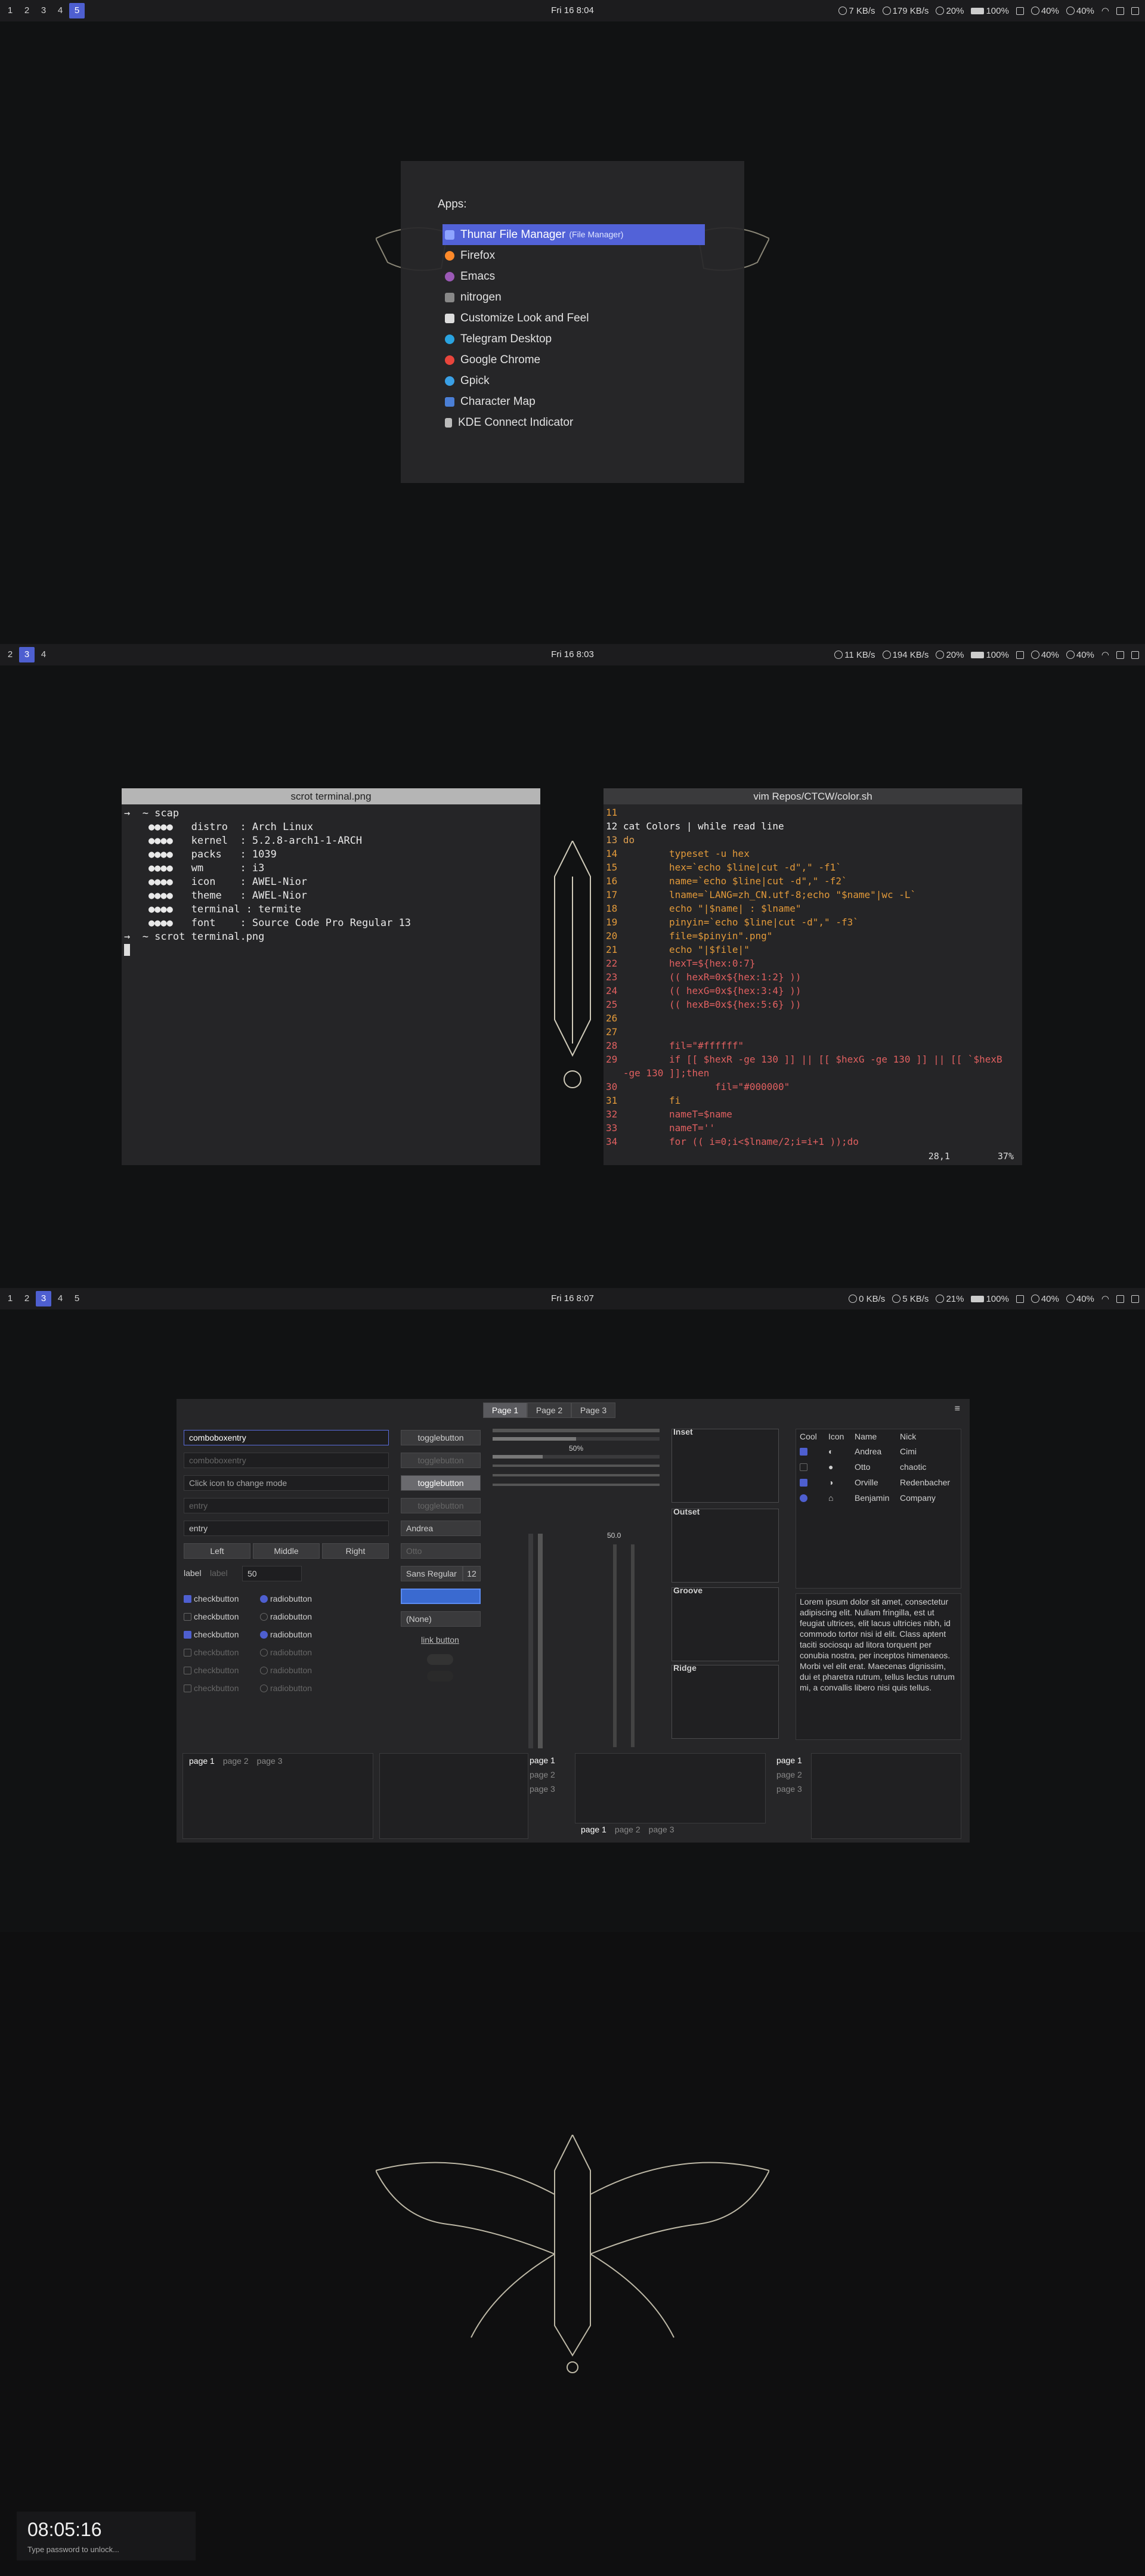 Image resolution: width=1145 pixels, height=2576 pixels. What do you see at coordinates (211, 1634) in the screenshot?
I see `checkbutton-3: checkbutton` at bounding box center [211, 1634].